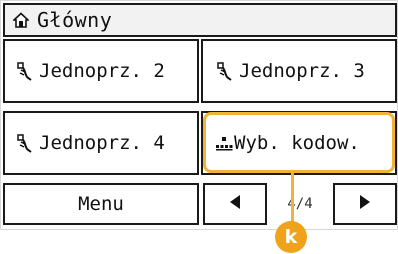 The image size is (398, 254). Describe the element at coordinates (300, 204) in the screenshot. I see `page-indicator: 4/4` at that location.